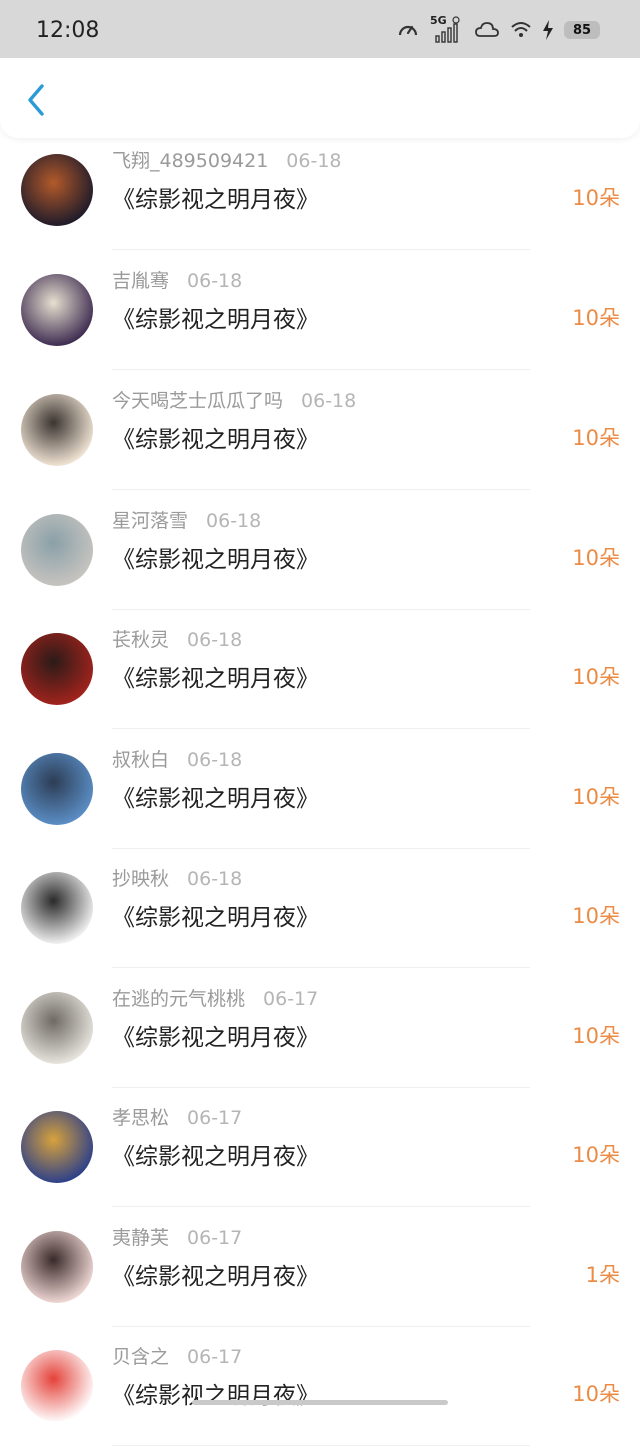 The height and width of the screenshot is (1446, 640). I want to click on item-meta: 在逃的元气桃桃 06-17, so click(215, 997).